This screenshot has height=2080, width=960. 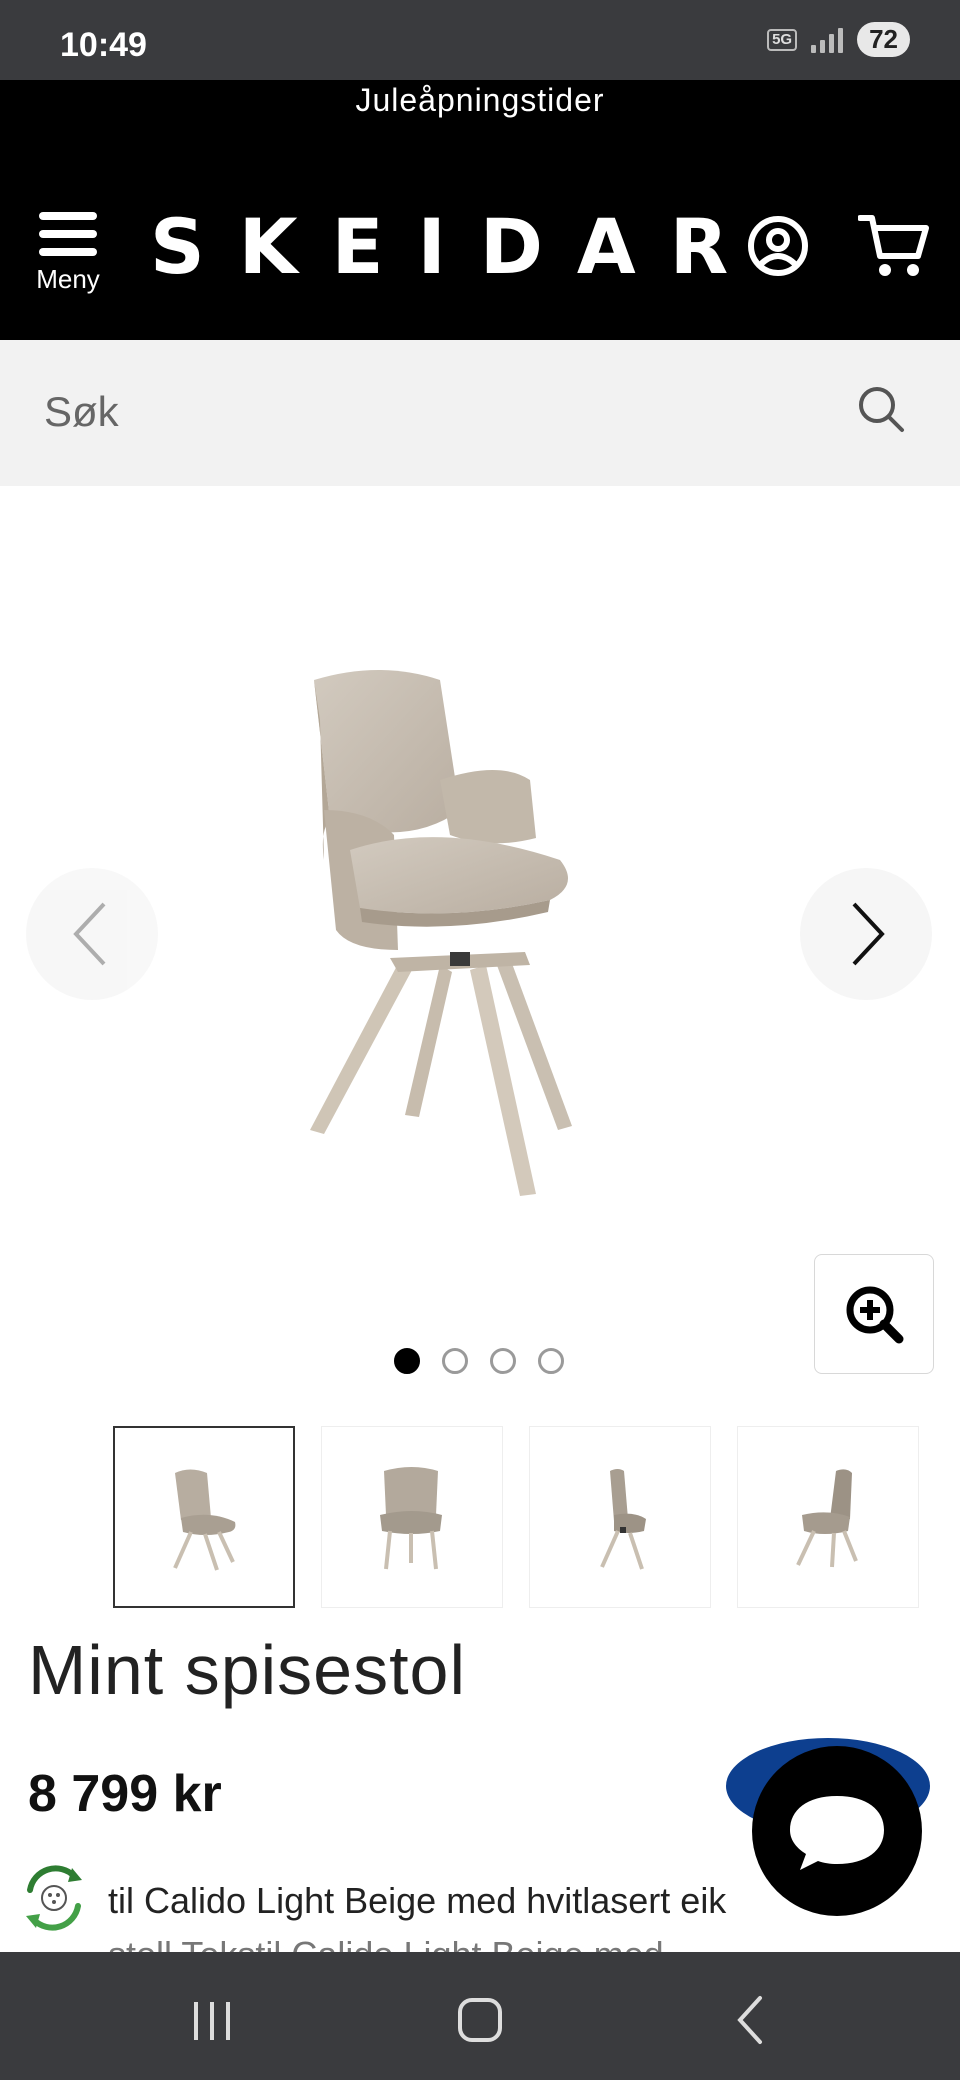 I want to click on promo-link: Juleåpningstider, so click(x=480, y=99).